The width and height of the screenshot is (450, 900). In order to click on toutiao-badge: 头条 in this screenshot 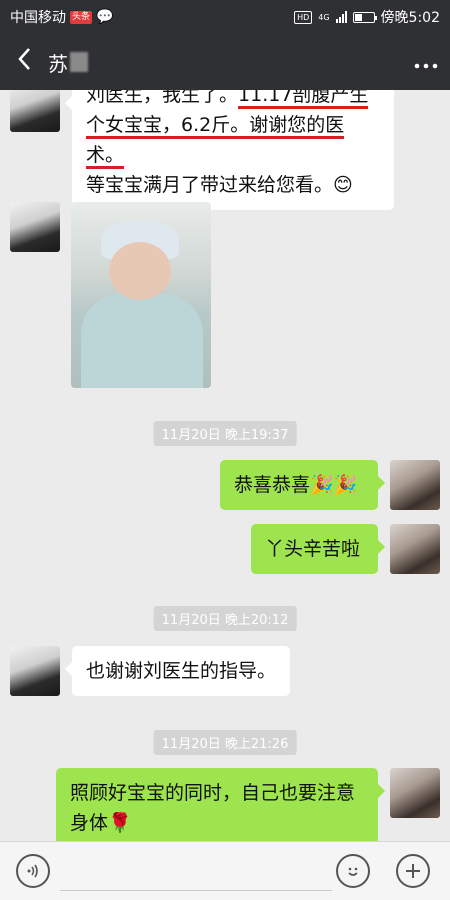, I will do `click(81, 17)`.